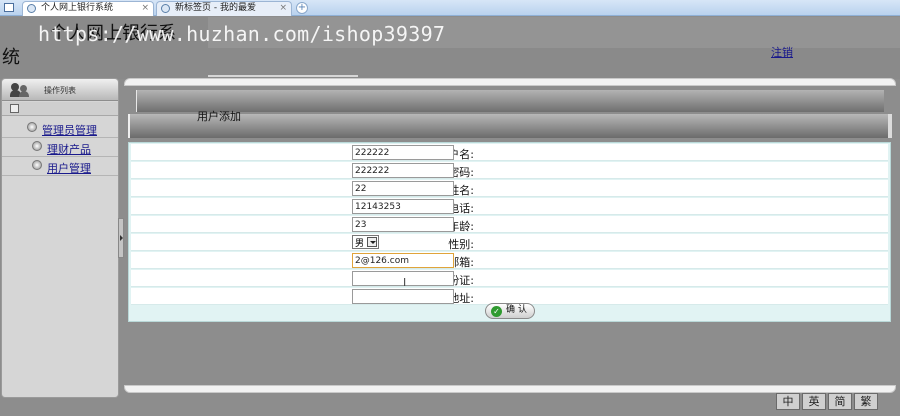  What do you see at coordinates (461, 244) in the screenshot?
I see `gender-label: 性别:` at bounding box center [461, 244].